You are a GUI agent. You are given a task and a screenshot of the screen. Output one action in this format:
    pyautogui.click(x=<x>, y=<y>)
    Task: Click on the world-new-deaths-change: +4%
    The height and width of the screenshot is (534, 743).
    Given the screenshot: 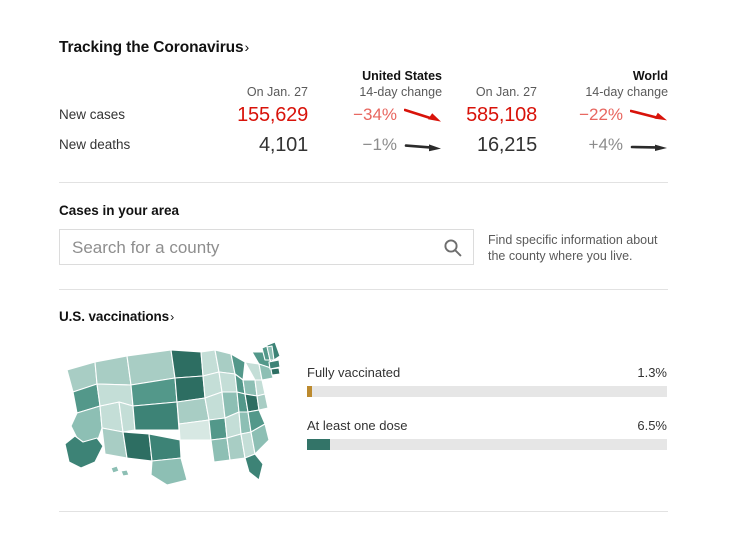 What is the action you would take?
    pyautogui.click(x=602, y=145)
    